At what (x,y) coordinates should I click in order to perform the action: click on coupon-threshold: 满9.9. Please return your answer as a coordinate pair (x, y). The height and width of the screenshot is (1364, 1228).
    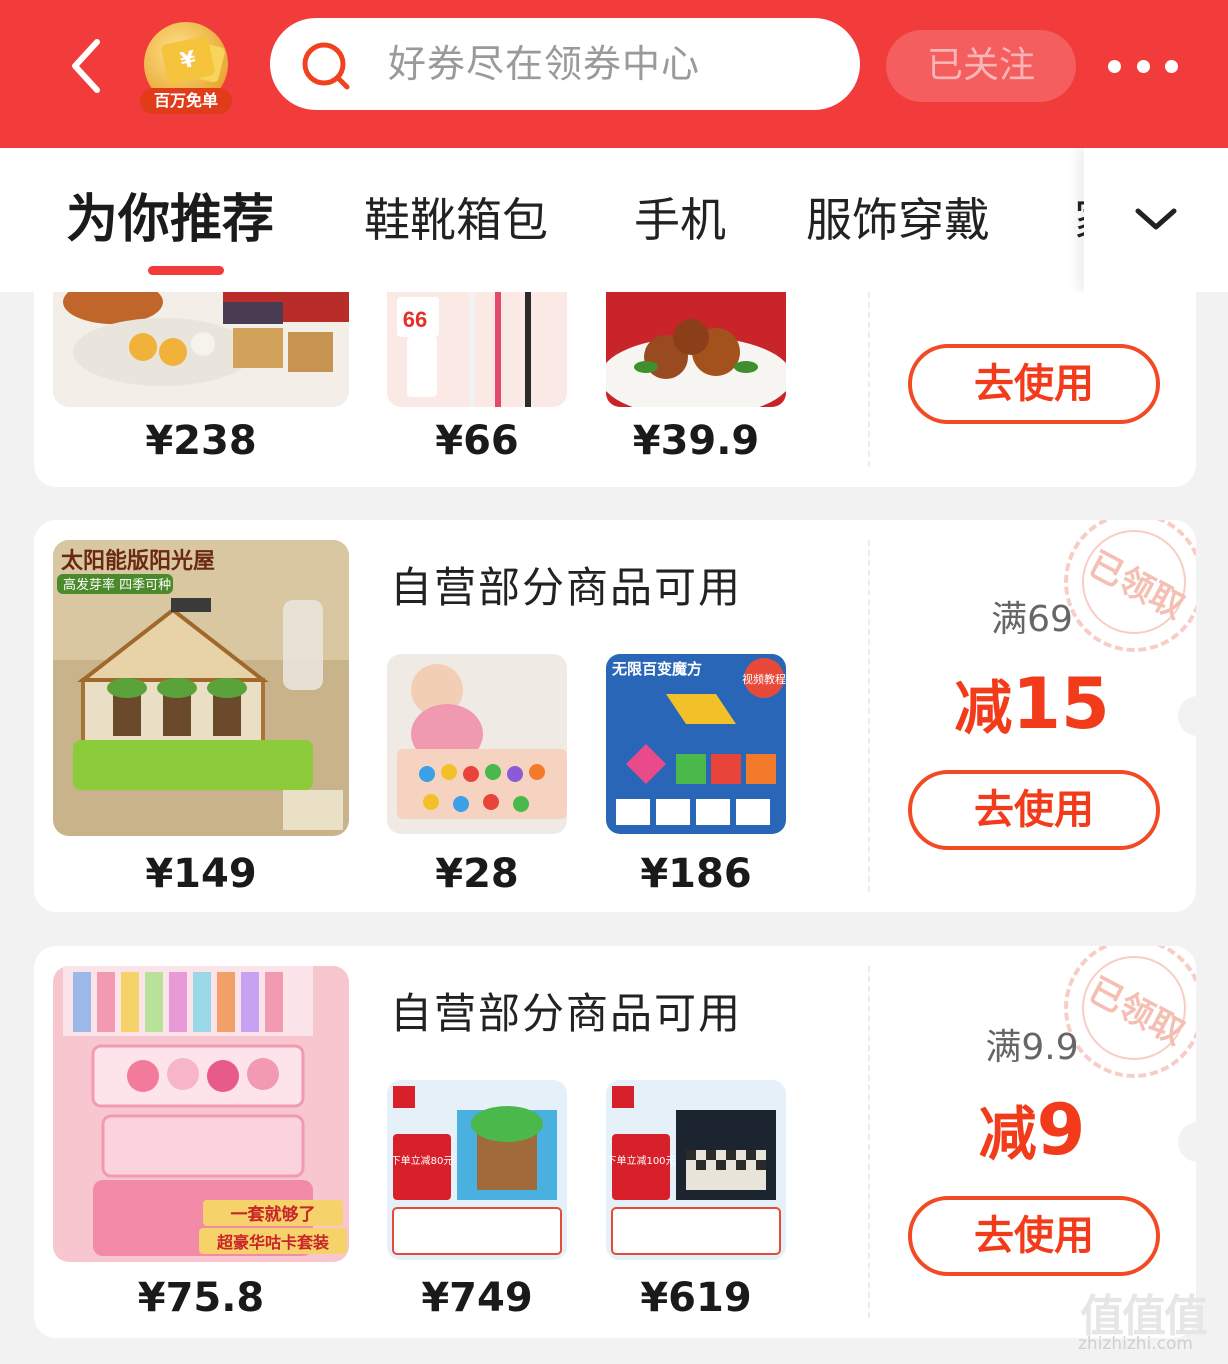
    Looking at the image, I should click on (1032, 1047).